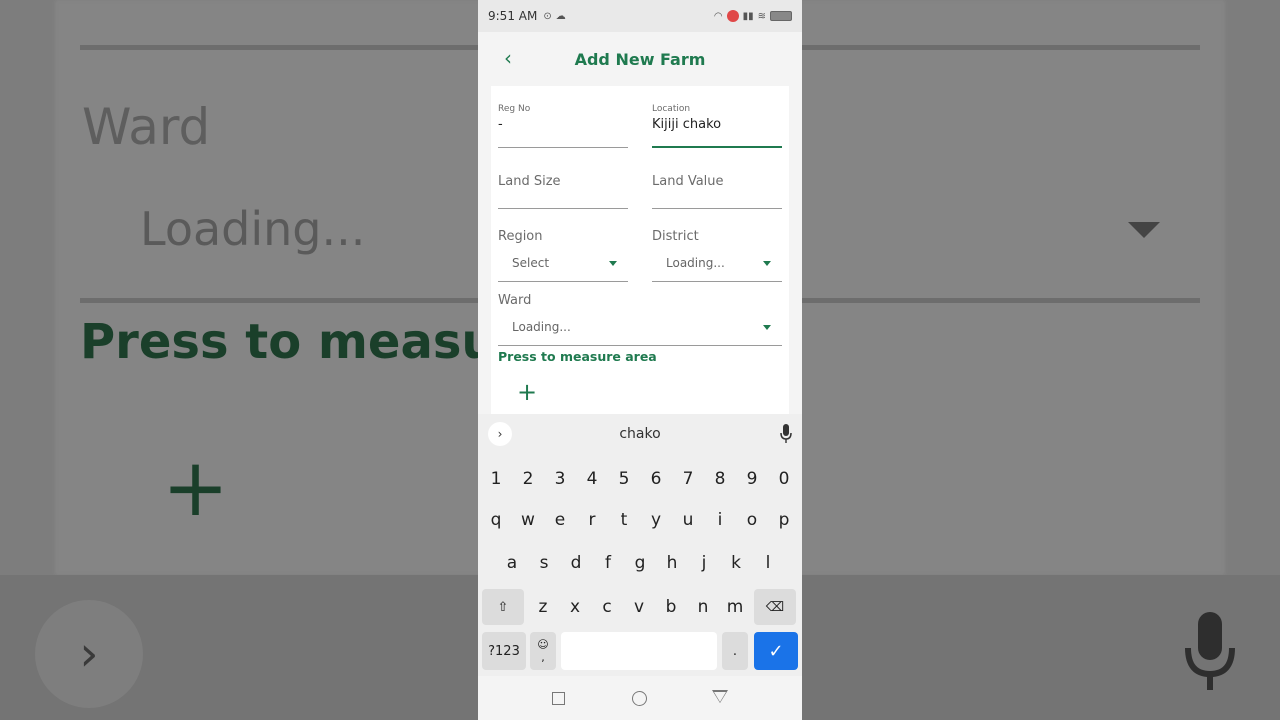  What do you see at coordinates (687, 124) in the screenshot?
I see `location-value: Kijiji chako` at bounding box center [687, 124].